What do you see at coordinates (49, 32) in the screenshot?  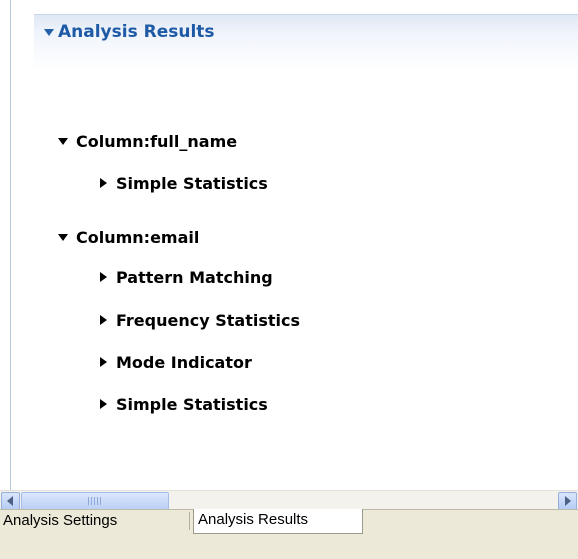 I see `section-collapse-icon` at bounding box center [49, 32].